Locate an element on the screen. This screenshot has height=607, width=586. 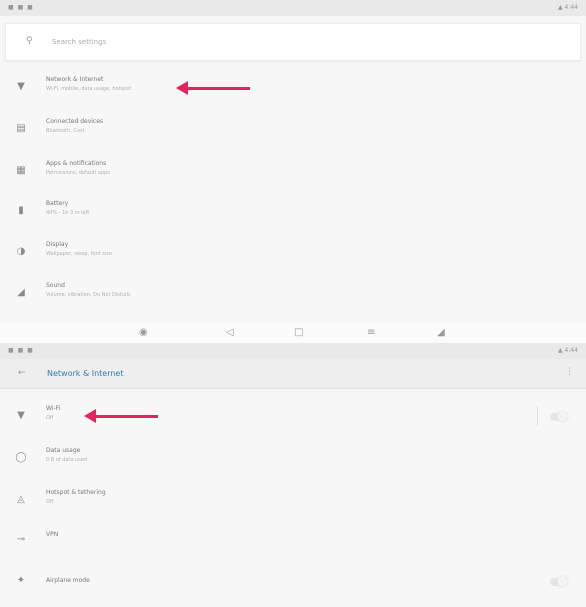
settings-item-subtitle: Volume, vibration, Do Not Disturb is located at coordinates (88, 295).